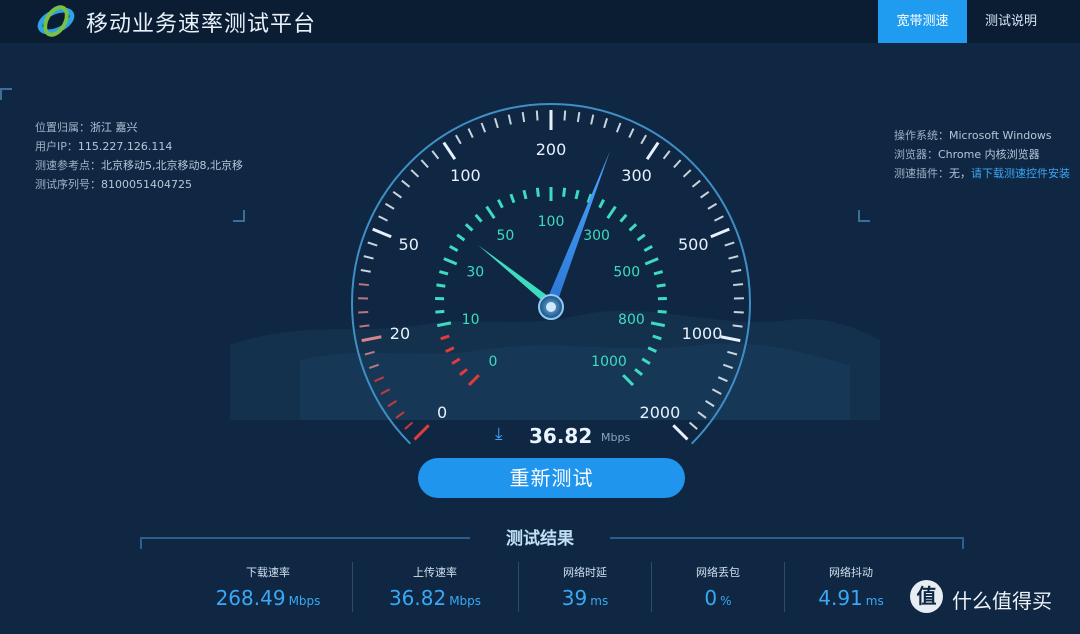 The width and height of the screenshot is (1080, 634). I want to click on inner-gauge-label: 800, so click(631, 320).